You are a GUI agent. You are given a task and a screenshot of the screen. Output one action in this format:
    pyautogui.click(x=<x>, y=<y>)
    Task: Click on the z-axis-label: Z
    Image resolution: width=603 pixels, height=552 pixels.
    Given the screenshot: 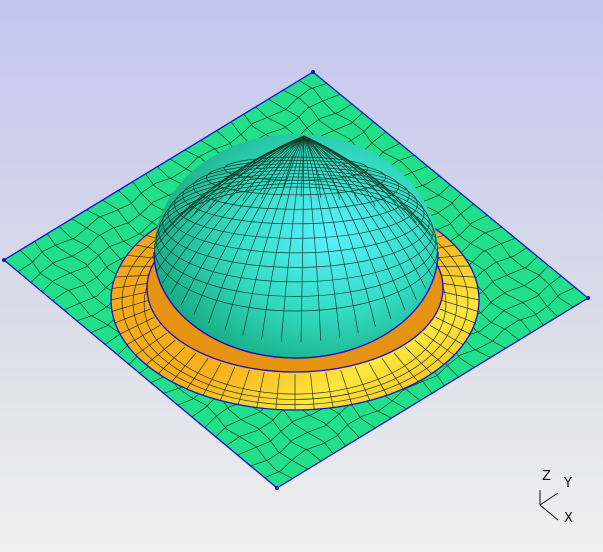 What is the action you would take?
    pyautogui.click(x=546, y=476)
    